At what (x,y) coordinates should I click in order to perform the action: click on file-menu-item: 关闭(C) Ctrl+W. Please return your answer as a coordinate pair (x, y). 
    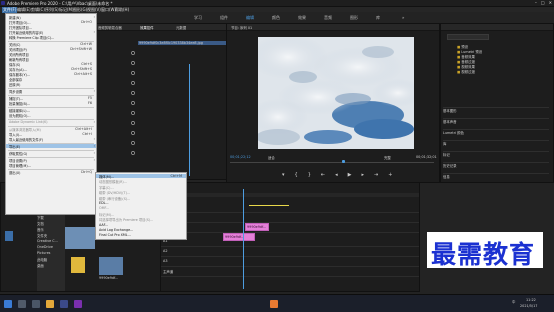
    Looking at the image, I should click on (51, 44).